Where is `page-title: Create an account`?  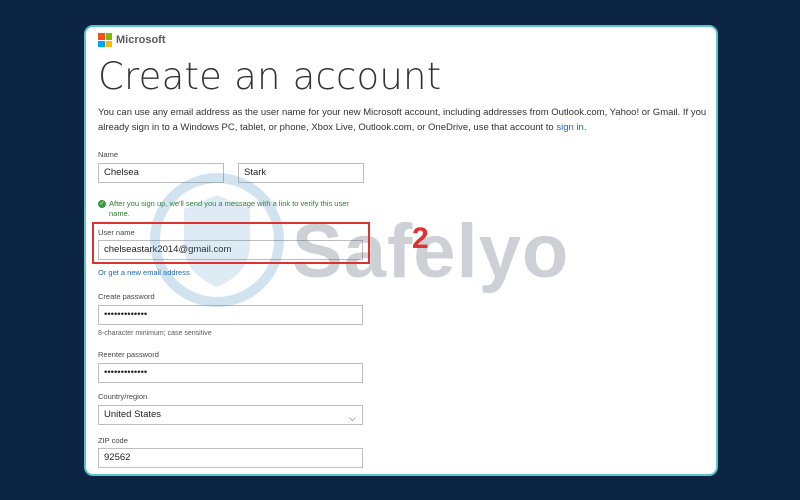
page-title: Create an account is located at coordinates (270, 76).